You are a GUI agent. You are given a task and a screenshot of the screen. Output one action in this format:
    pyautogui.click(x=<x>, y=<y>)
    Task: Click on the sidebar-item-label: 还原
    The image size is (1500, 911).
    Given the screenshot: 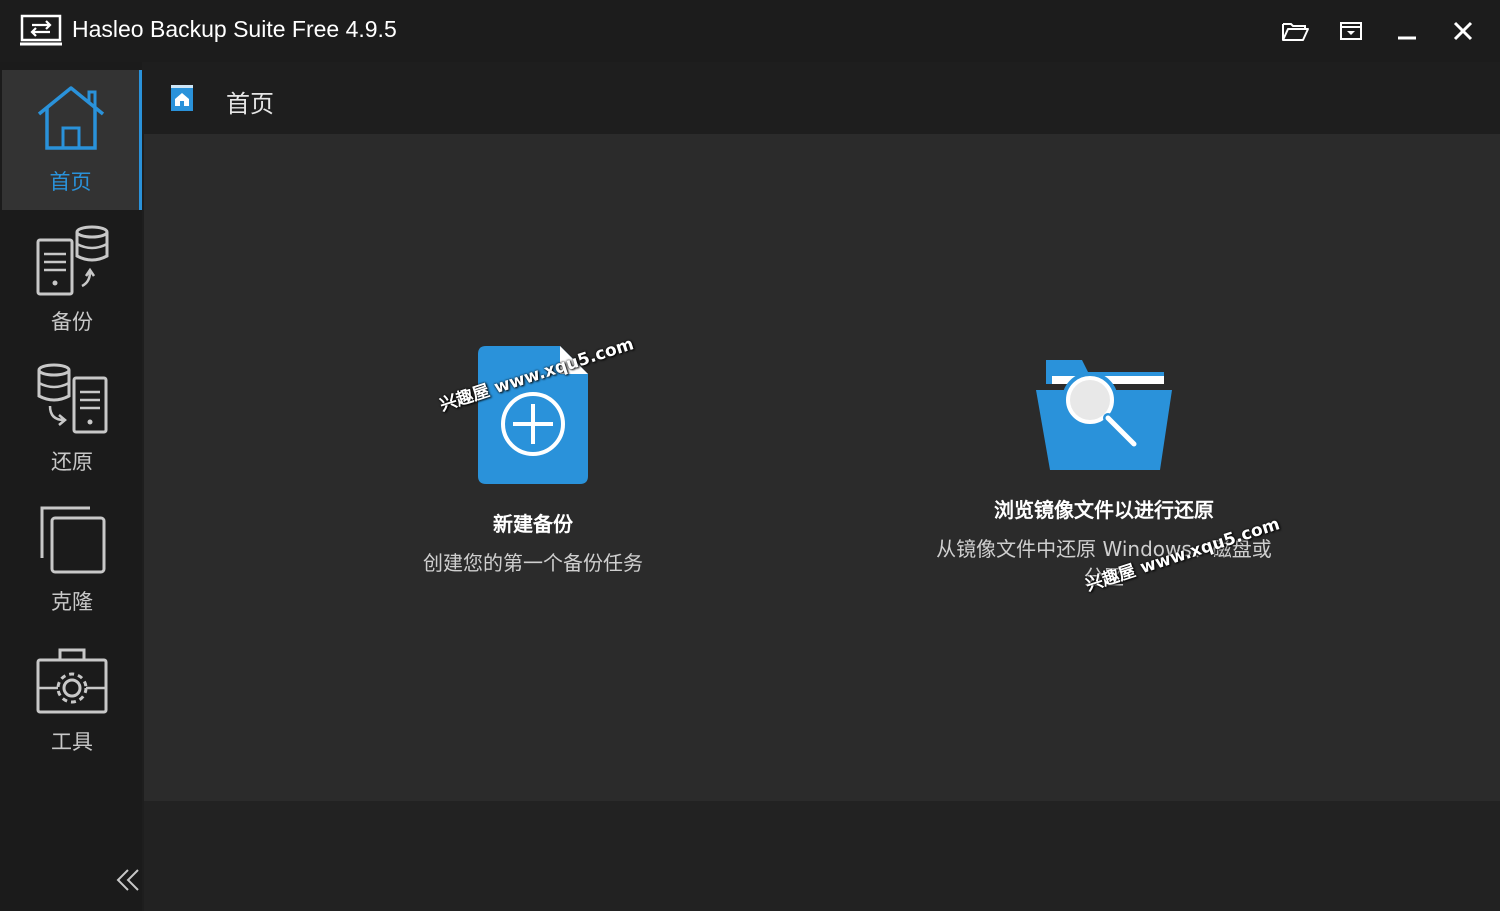 What is the action you would take?
    pyautogui.click(x=72, y=462)
    